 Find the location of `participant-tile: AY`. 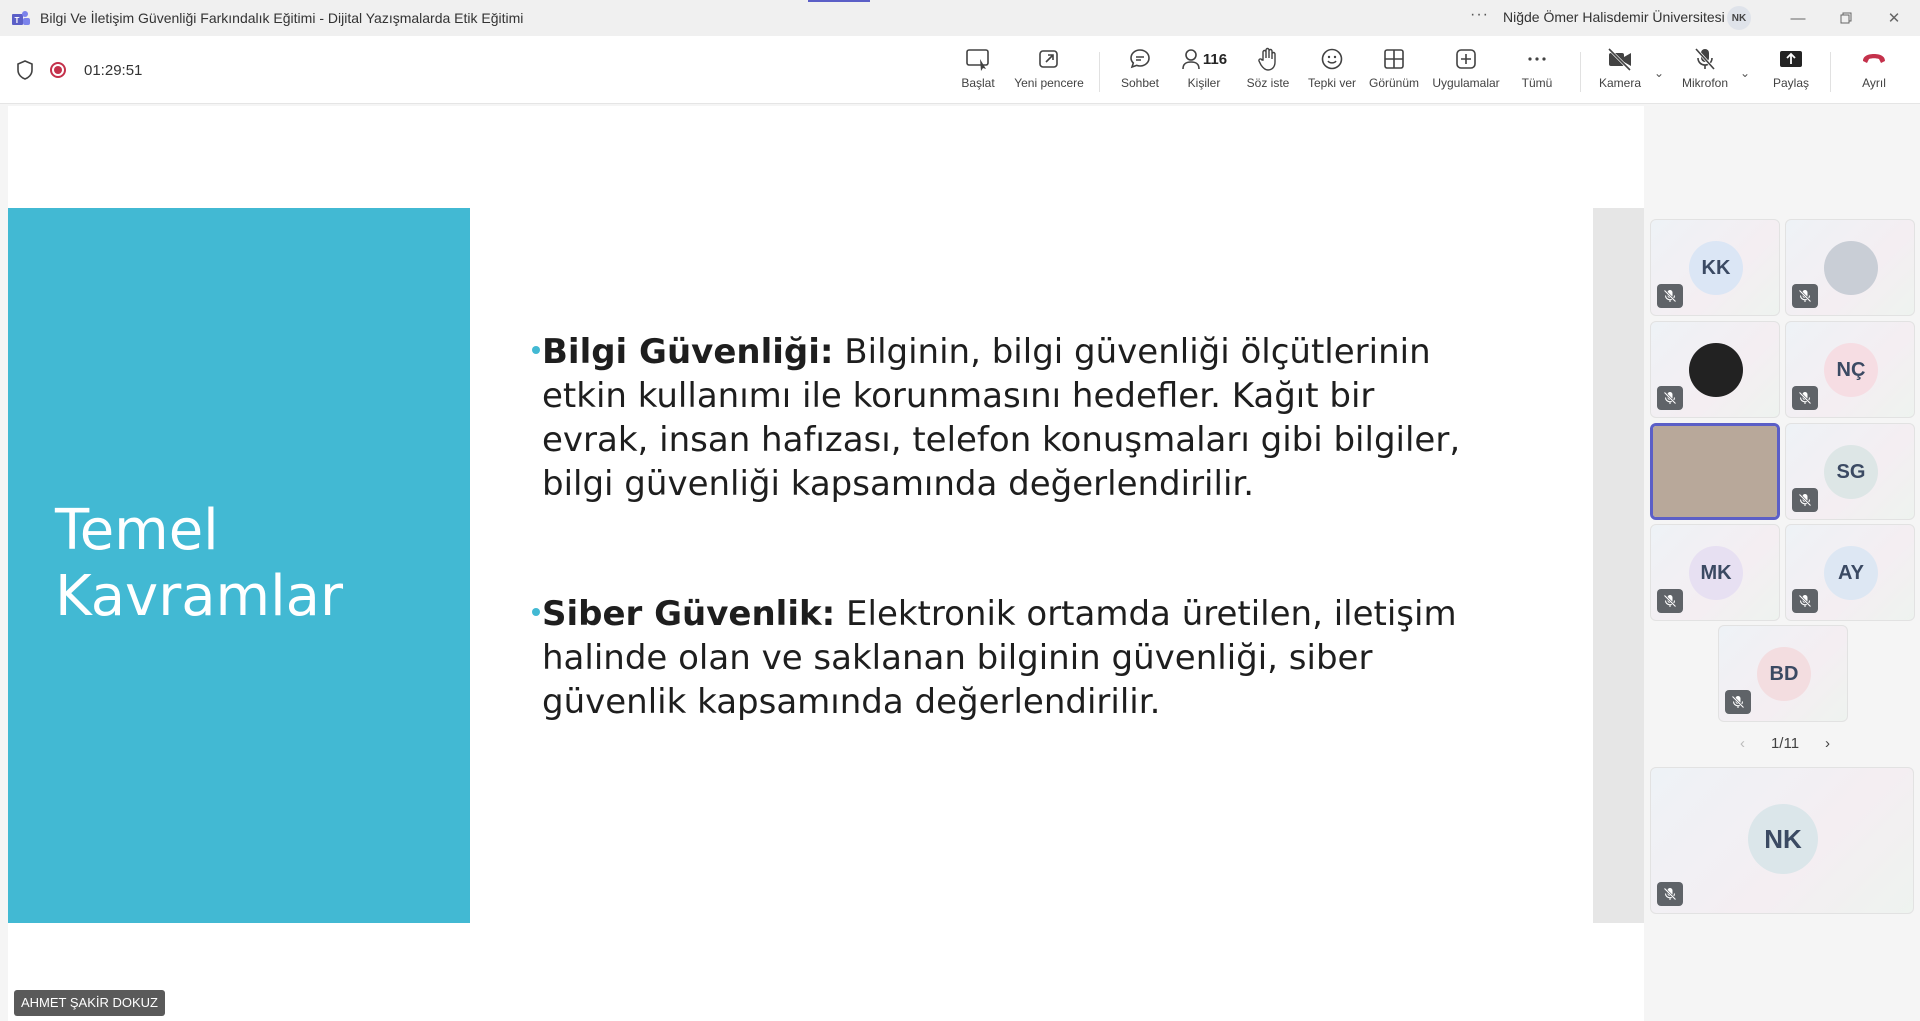

participant-tile: AY is located at coordinates (1850, 572).